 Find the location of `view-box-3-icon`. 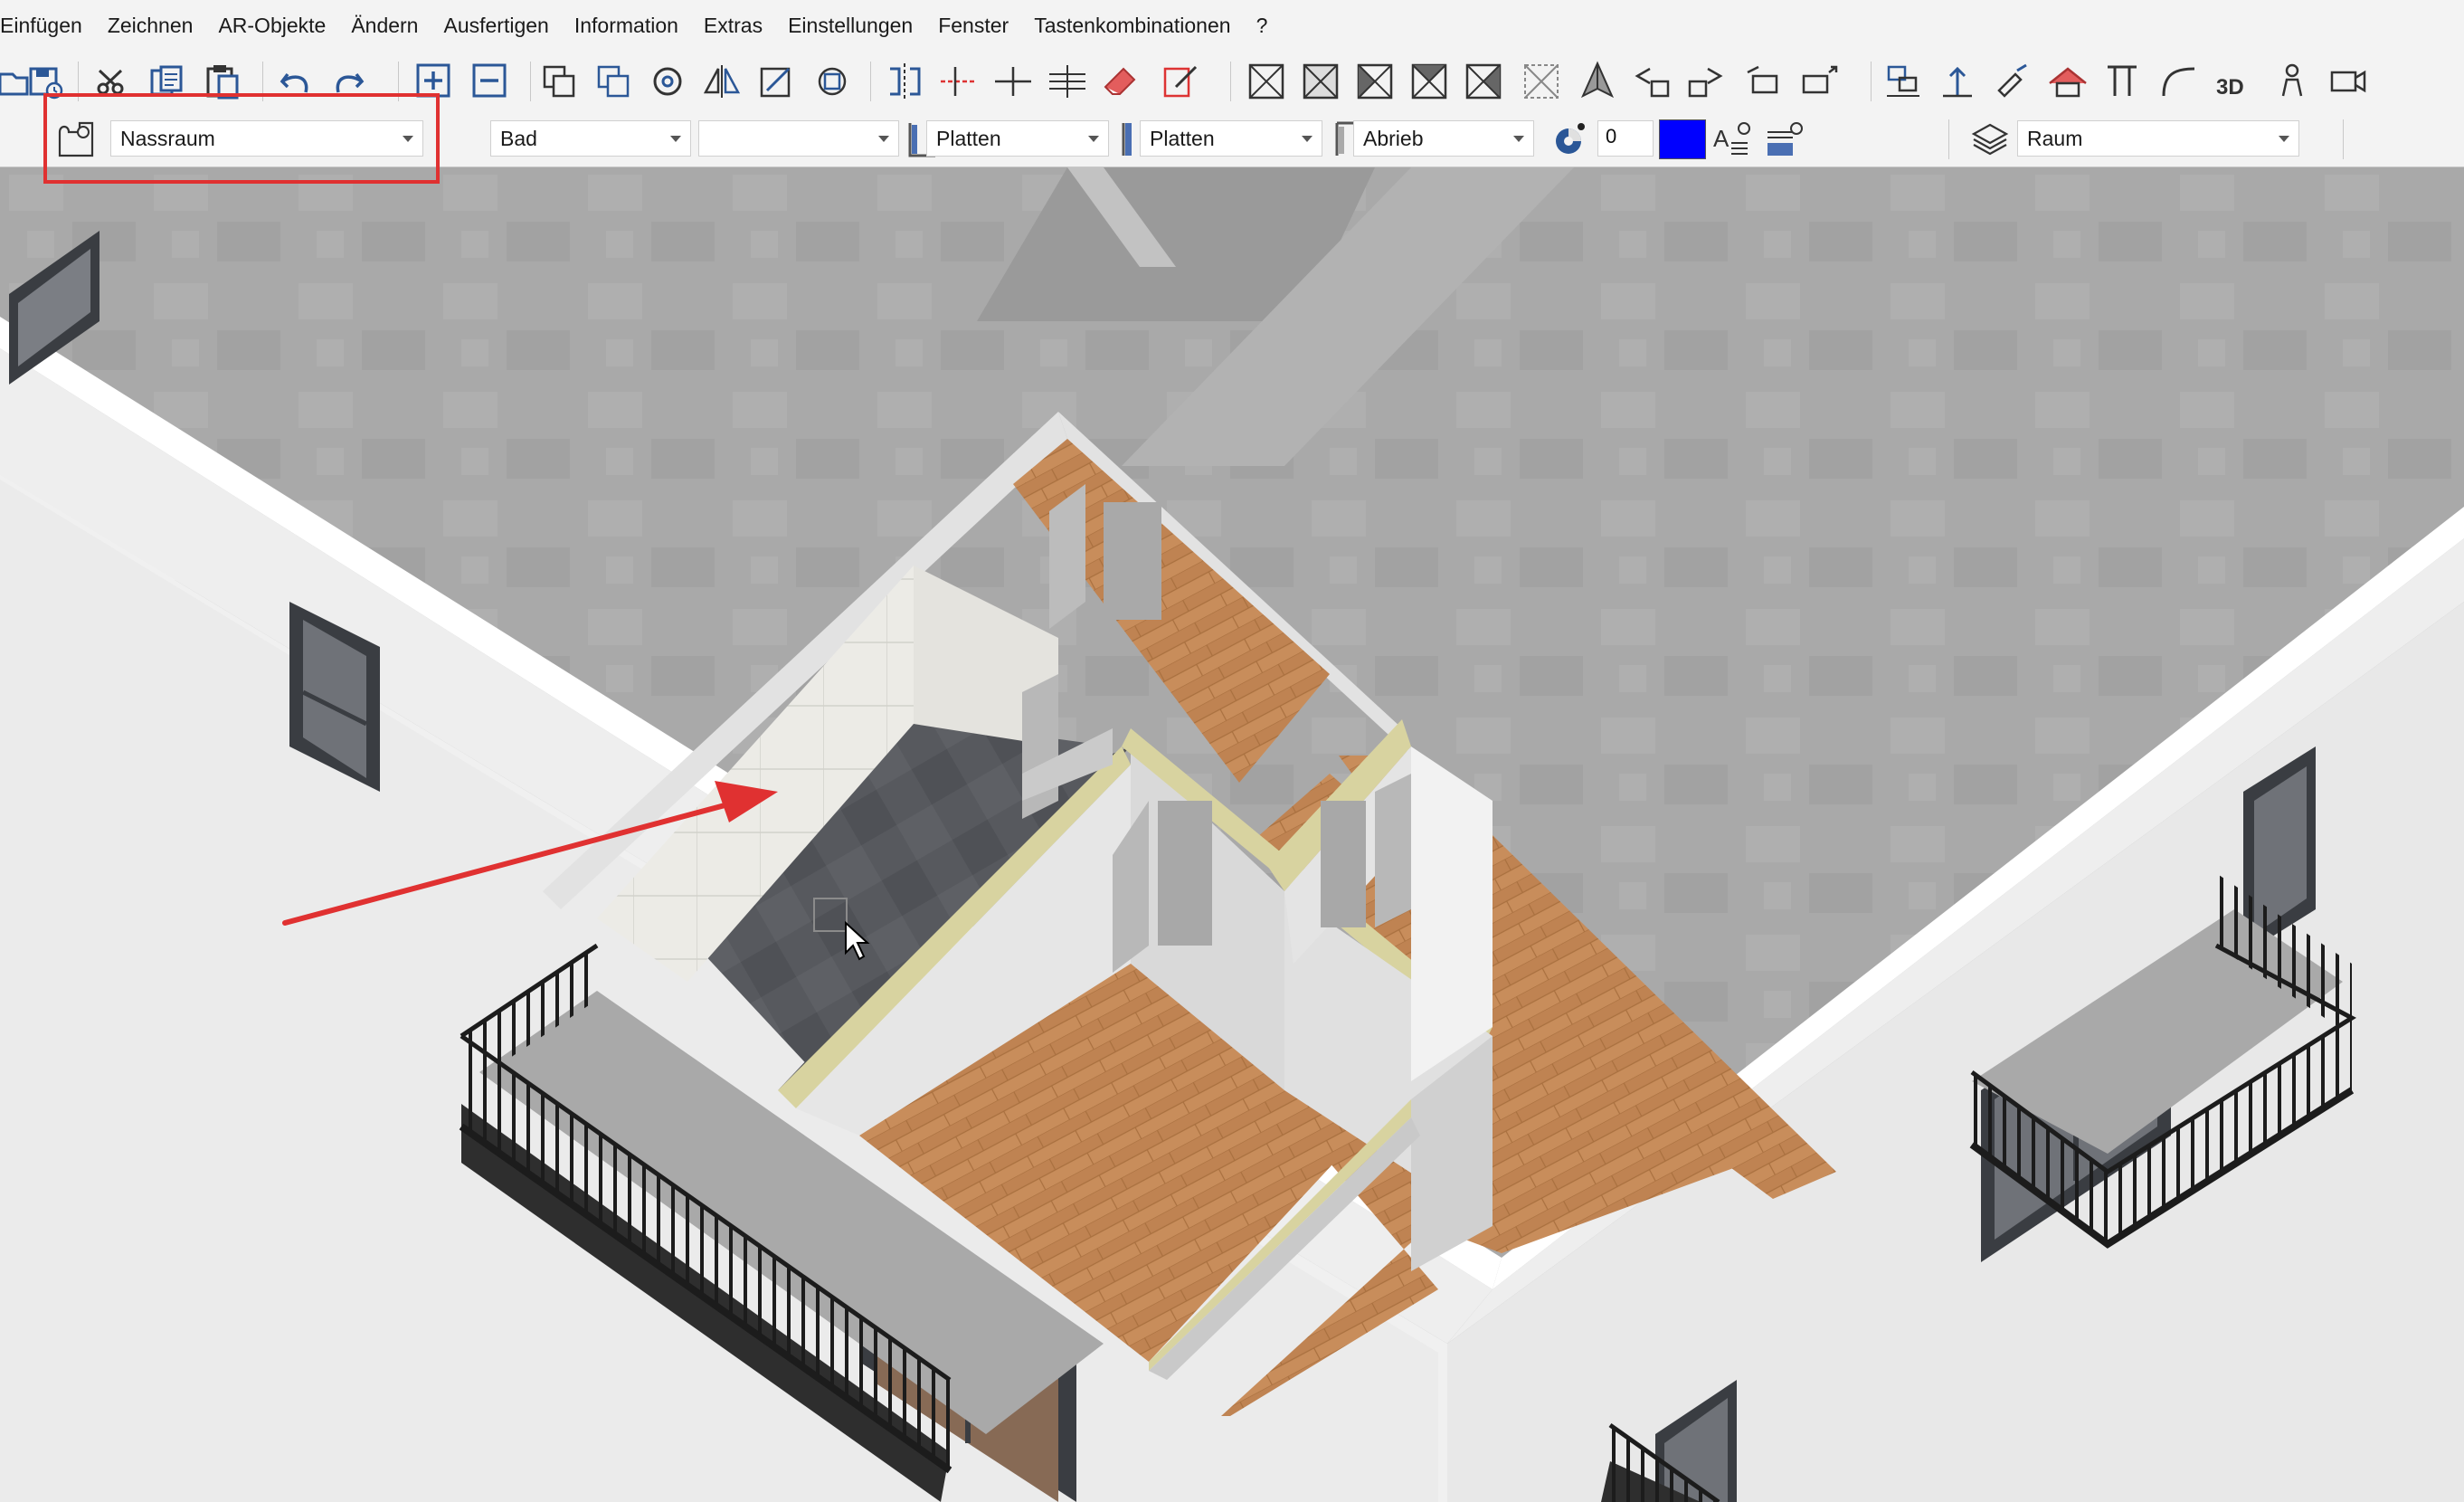

view-box-3-icon is located at coordinates (1375, 81).